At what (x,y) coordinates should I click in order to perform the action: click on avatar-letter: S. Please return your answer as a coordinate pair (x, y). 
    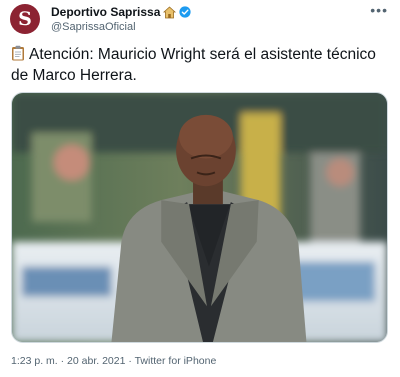
    Looking at the image, I should click on (25, 18).